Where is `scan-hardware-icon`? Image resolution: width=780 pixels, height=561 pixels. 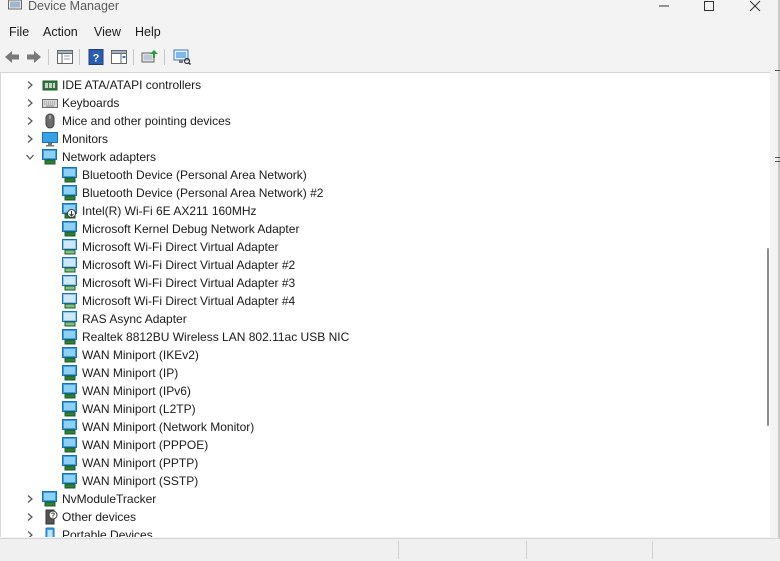 scan-hardware-icon is located at coordinates (182, 57).